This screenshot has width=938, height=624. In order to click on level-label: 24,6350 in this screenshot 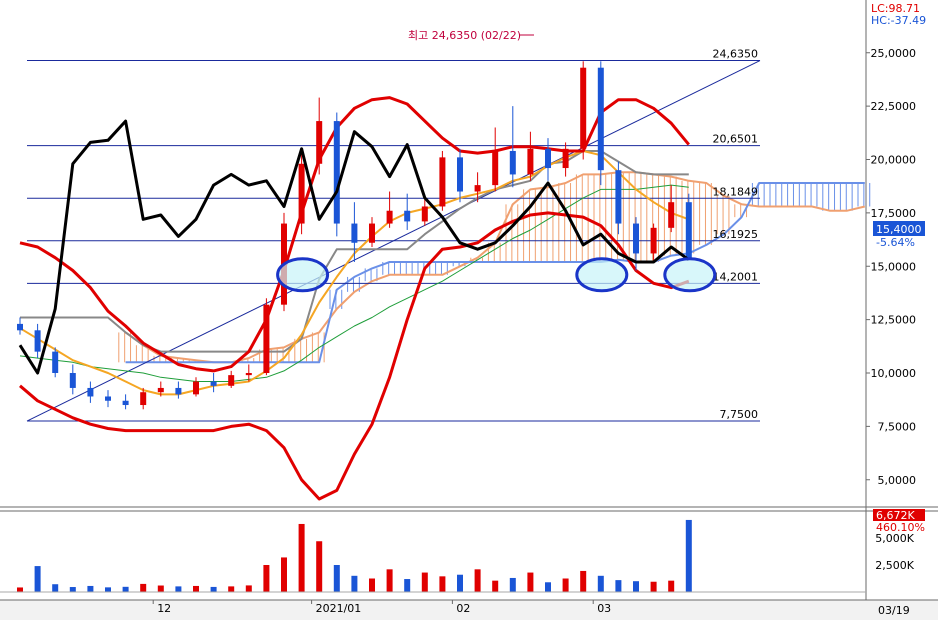, I will do `click(736, 54)`.